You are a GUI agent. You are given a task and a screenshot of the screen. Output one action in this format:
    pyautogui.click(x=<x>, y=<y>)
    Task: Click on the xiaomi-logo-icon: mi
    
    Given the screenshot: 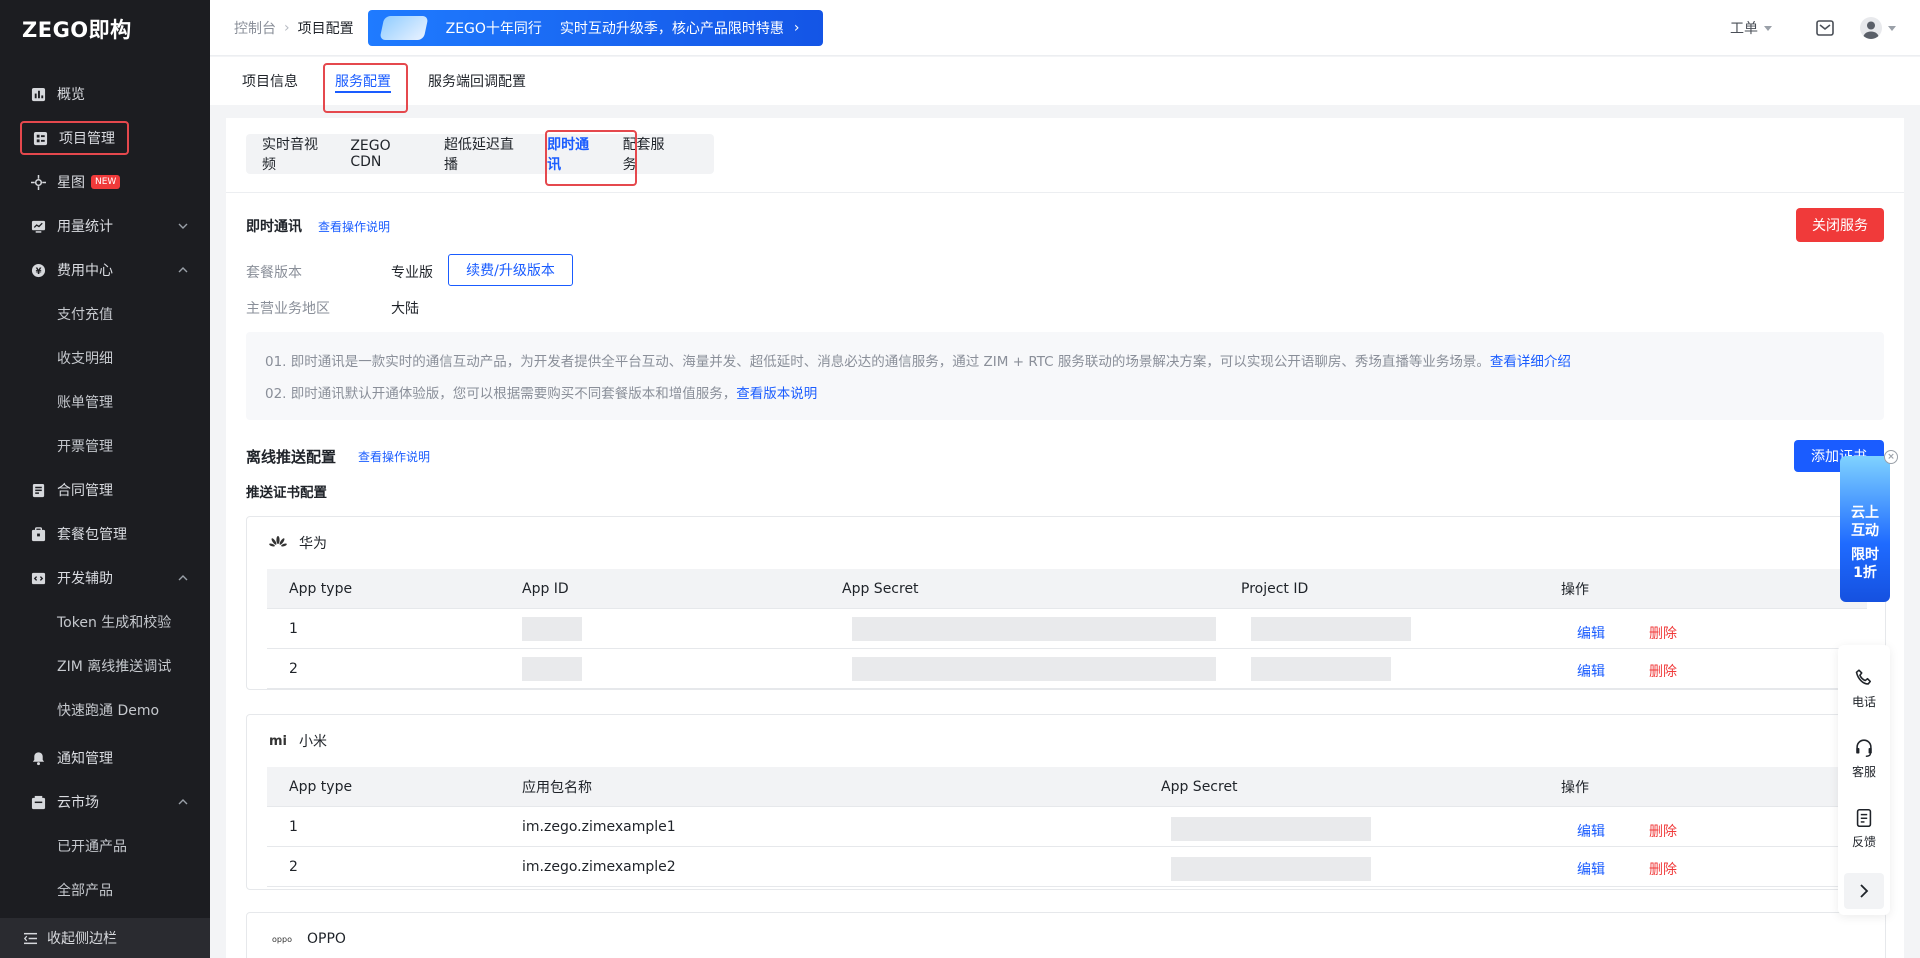 What is the action you would take?
    pyautogui.click(x=278, y=741)
    